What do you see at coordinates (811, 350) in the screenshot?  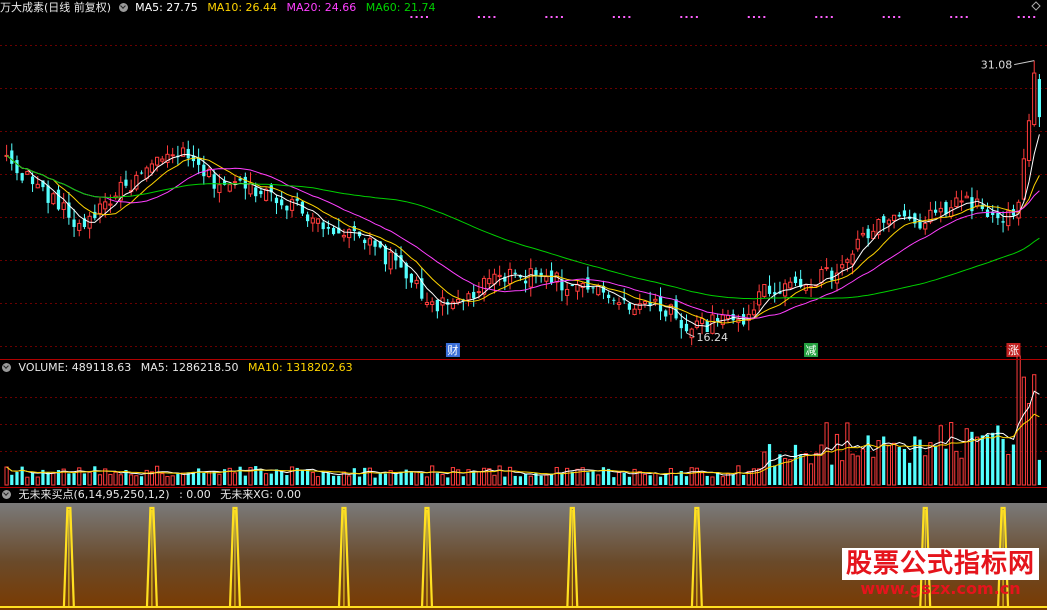 I see `event-marker-label: 减` at bounding box center [811, 350].